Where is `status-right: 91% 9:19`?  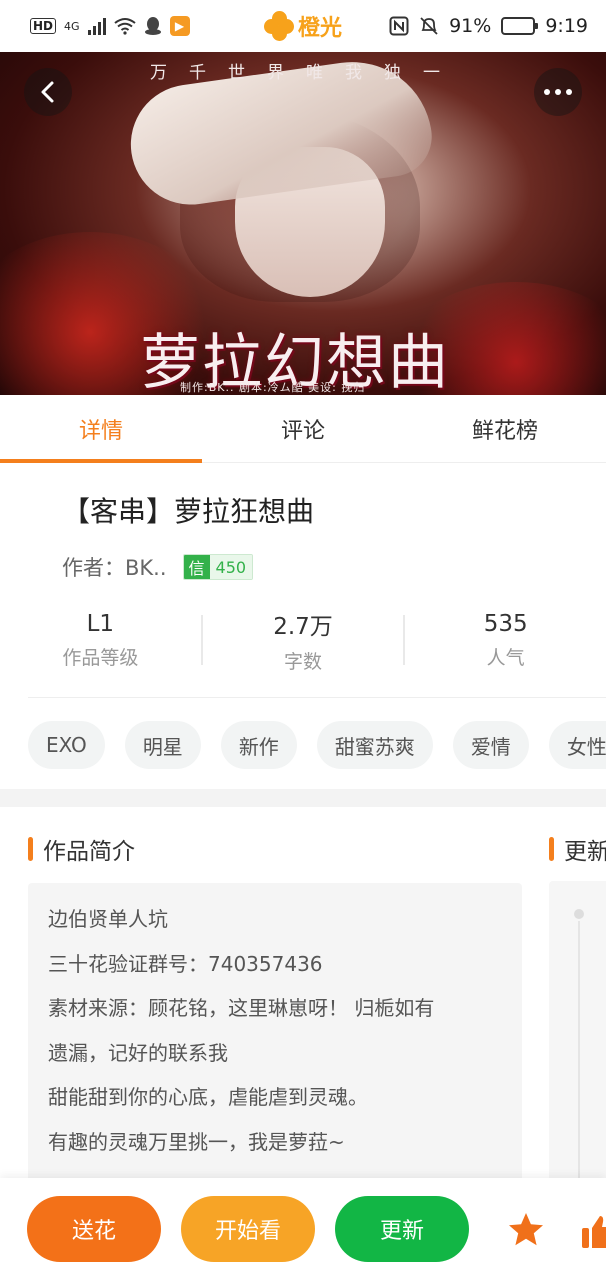 status-right: 91% 9:19 is located at coordinates (488, 26).